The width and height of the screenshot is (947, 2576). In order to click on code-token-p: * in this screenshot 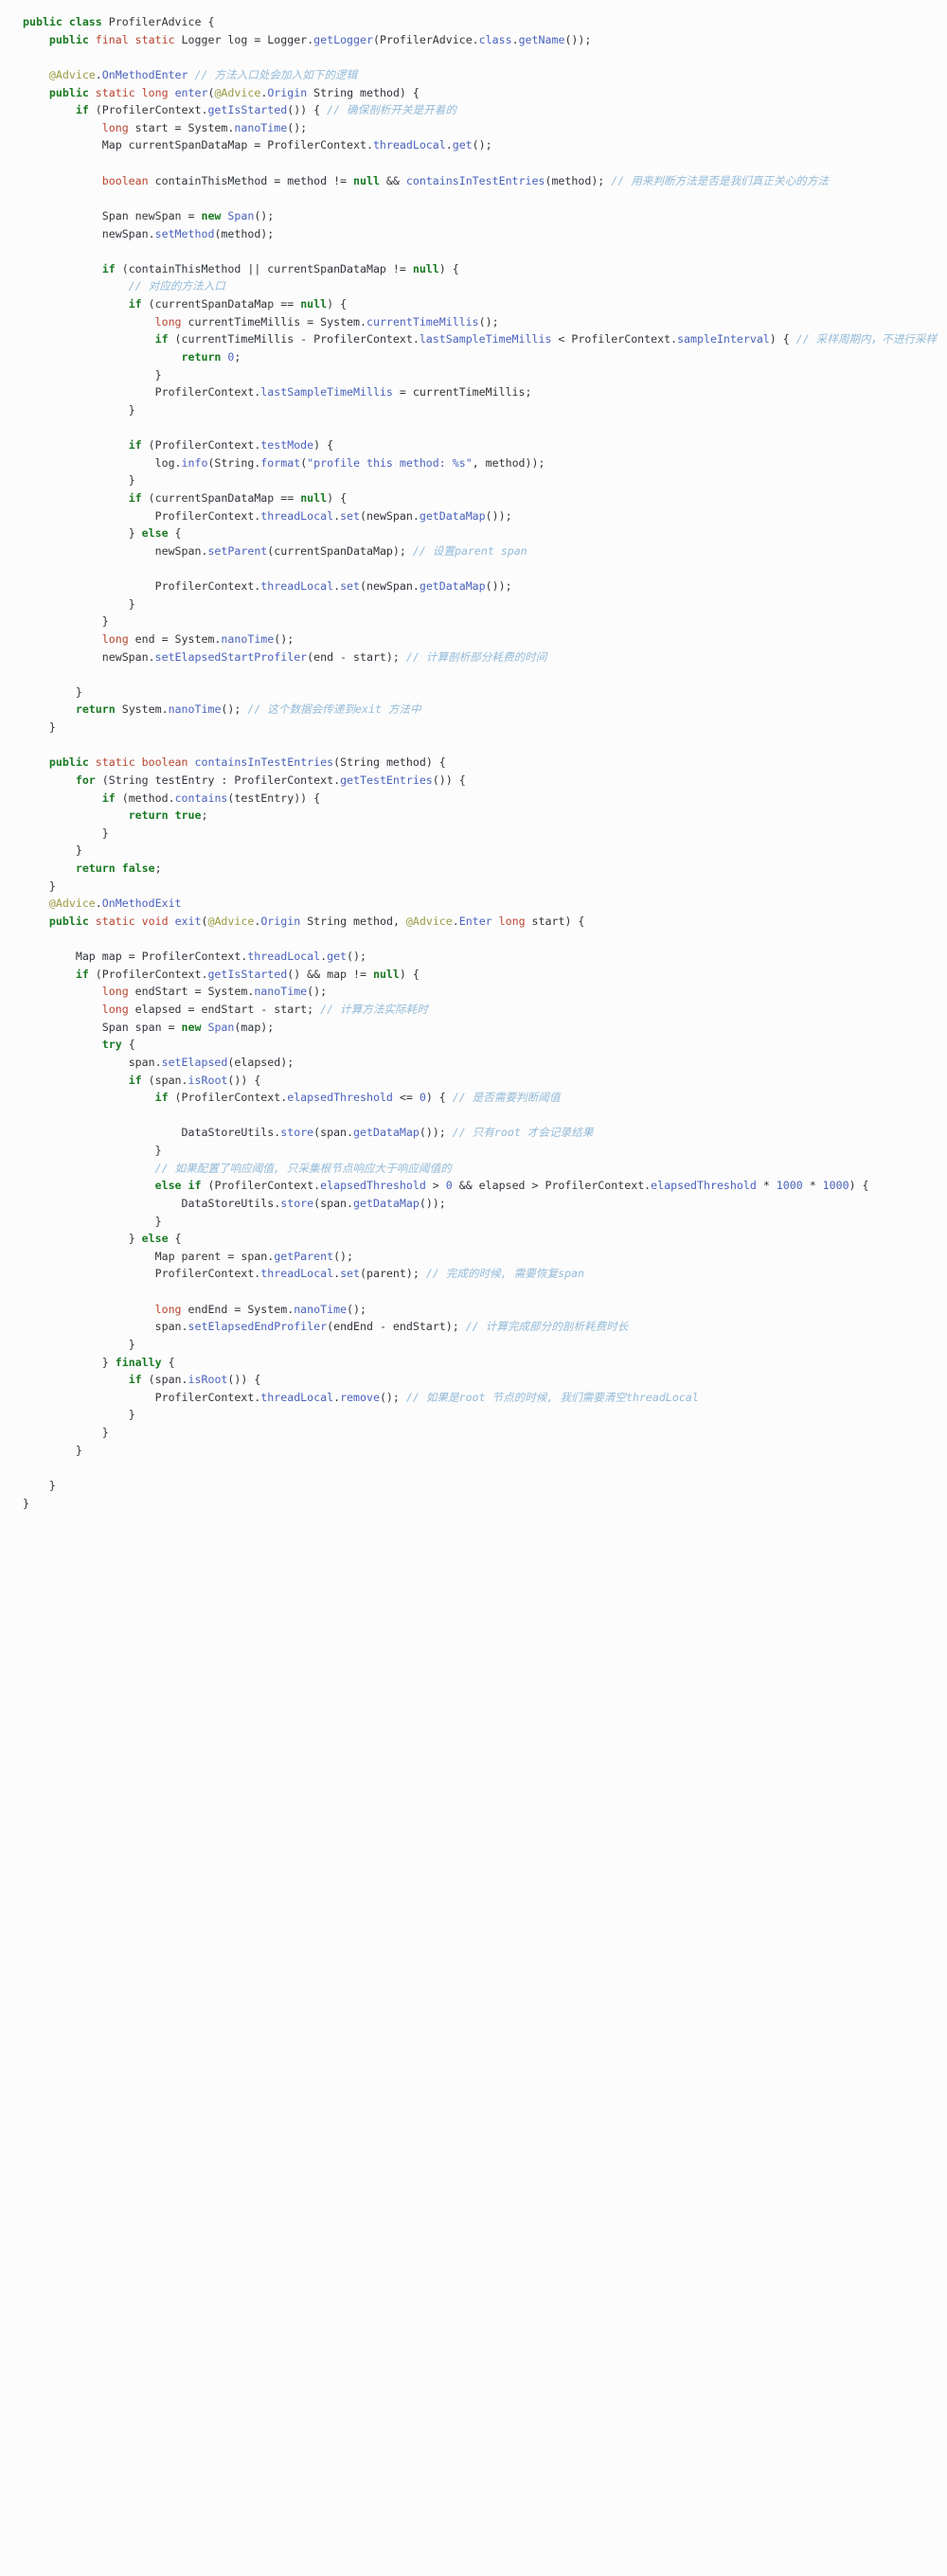, I will do `click(766, 1186)`.